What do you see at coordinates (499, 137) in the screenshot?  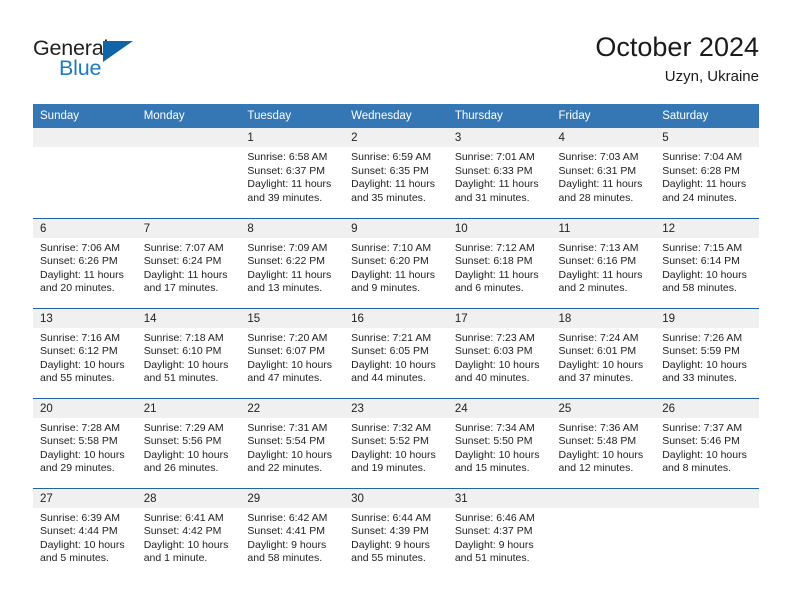 I see `day-number: 3` at bounding box center [499, 137].